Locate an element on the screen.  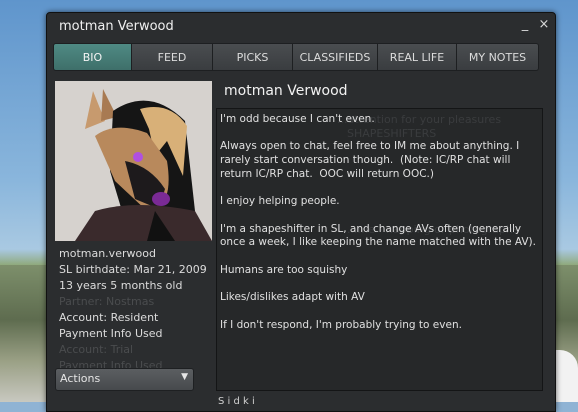
actions-label: Actions is located at coordinates (80, 378).